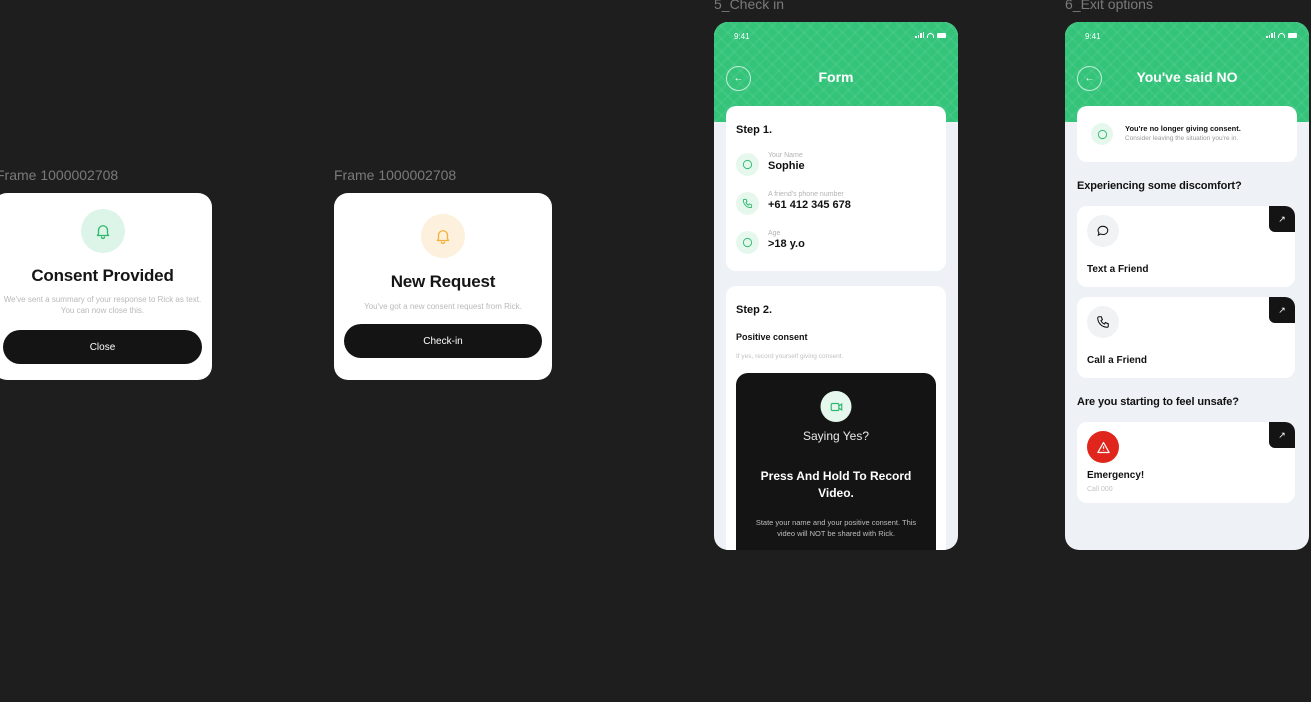 The height and width of the screenshot is (702, 1311). What do you see at coordinates (1103, 231) in the screenshot?
I see `message-icon` at bounding box center [1103, 231].